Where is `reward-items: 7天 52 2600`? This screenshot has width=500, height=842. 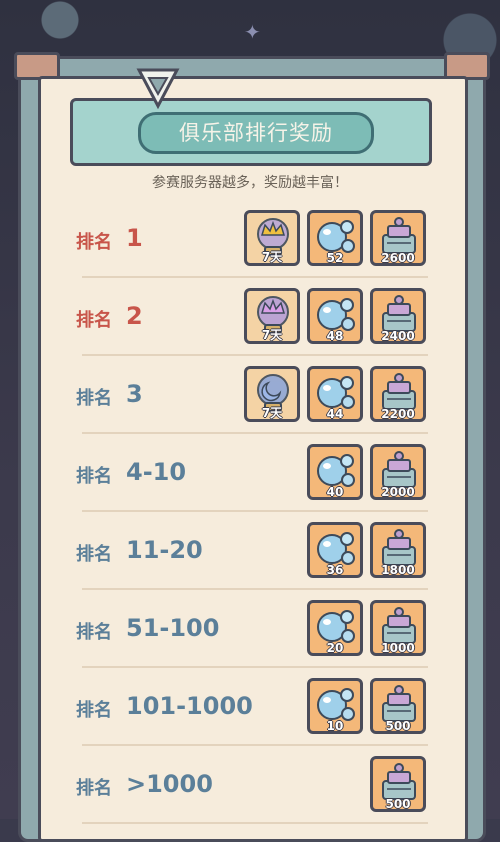 reward-items: 7天 52 2600 is located at coordinates (335, 238).